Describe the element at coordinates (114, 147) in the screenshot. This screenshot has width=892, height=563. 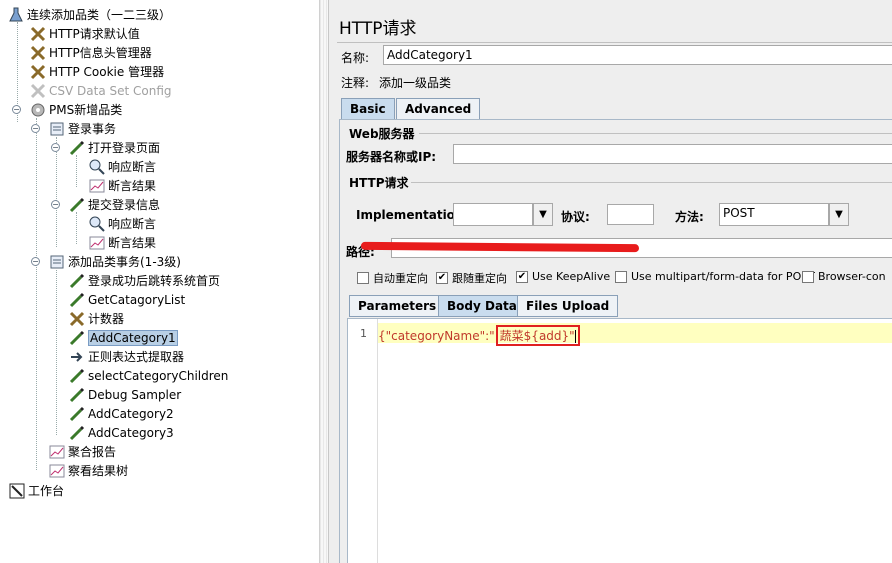
I see `tree-item-open-login: 打开登录页面` at that location.